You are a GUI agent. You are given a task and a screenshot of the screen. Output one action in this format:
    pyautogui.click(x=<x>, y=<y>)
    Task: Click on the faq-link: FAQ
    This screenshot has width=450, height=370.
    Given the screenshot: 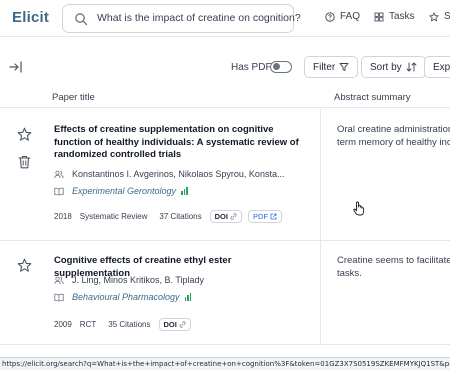 What is the action you would take?
    pyautogui.click(x=342, y=16)
    